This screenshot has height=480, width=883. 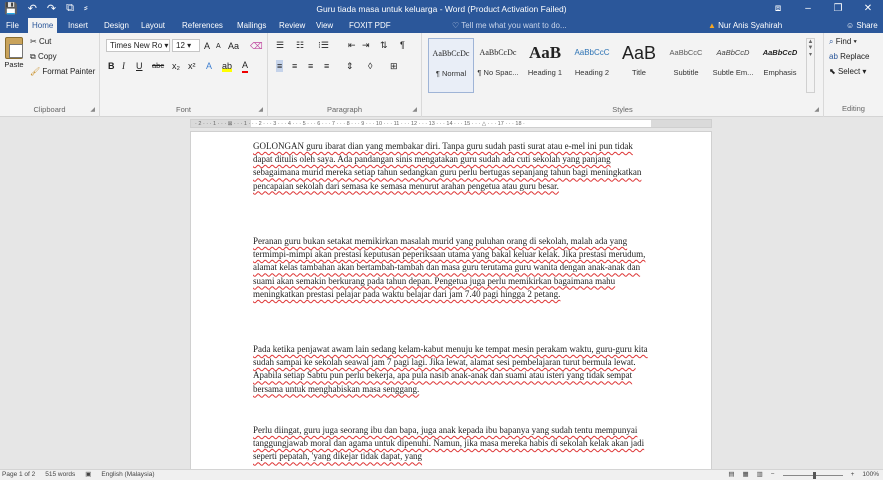 I want to click on numbering-button: ☷, so click(x=300, y=45).